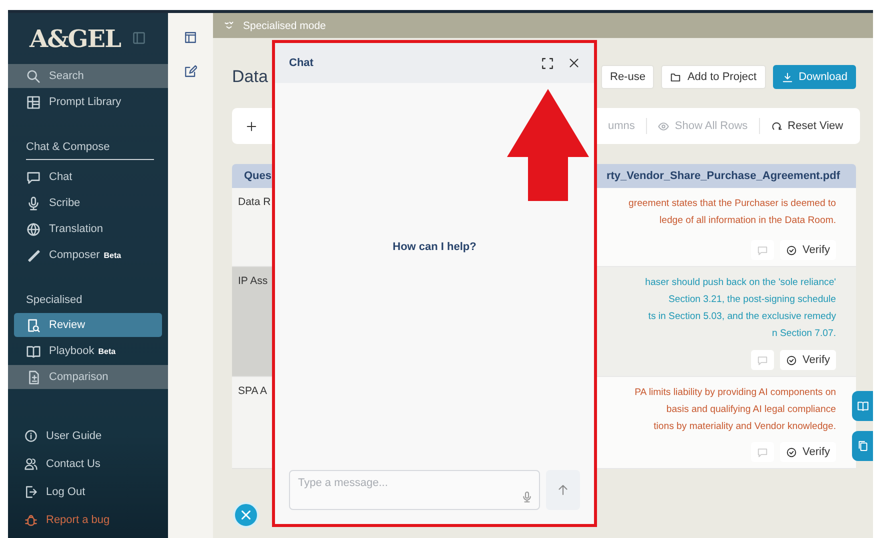  I want to click on sidebar-item: Log Out, so click(88, 491).